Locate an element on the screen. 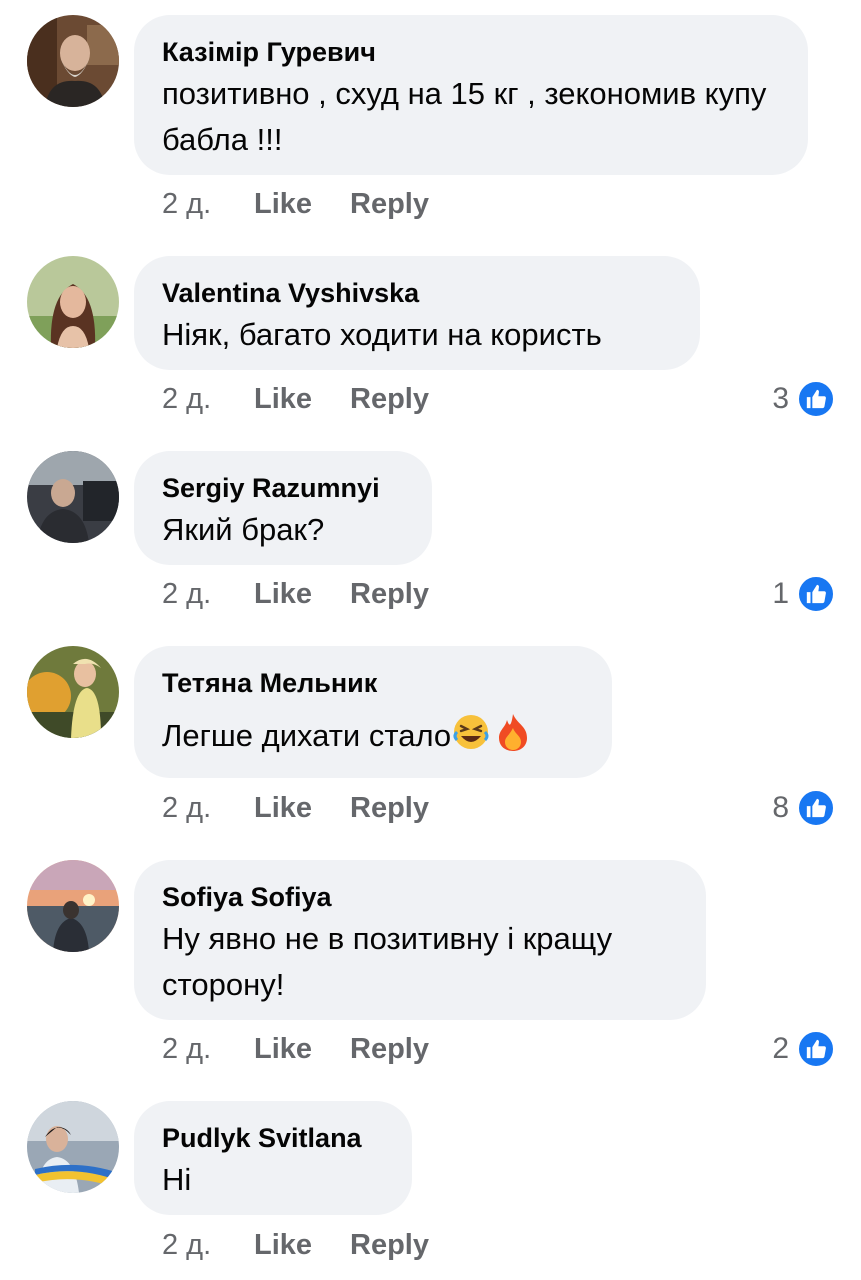 Image resolution: width=861 pixels, height=1280 pixels. comment-text: Ну явно не в позитивну і кращу сторону! is located at coordinates (387, 961).